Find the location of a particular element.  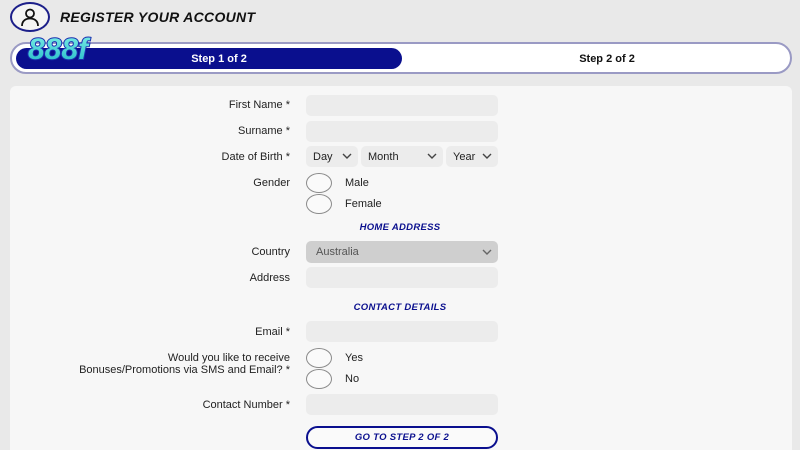

country-label: Country is located at coordinates (270, 252).